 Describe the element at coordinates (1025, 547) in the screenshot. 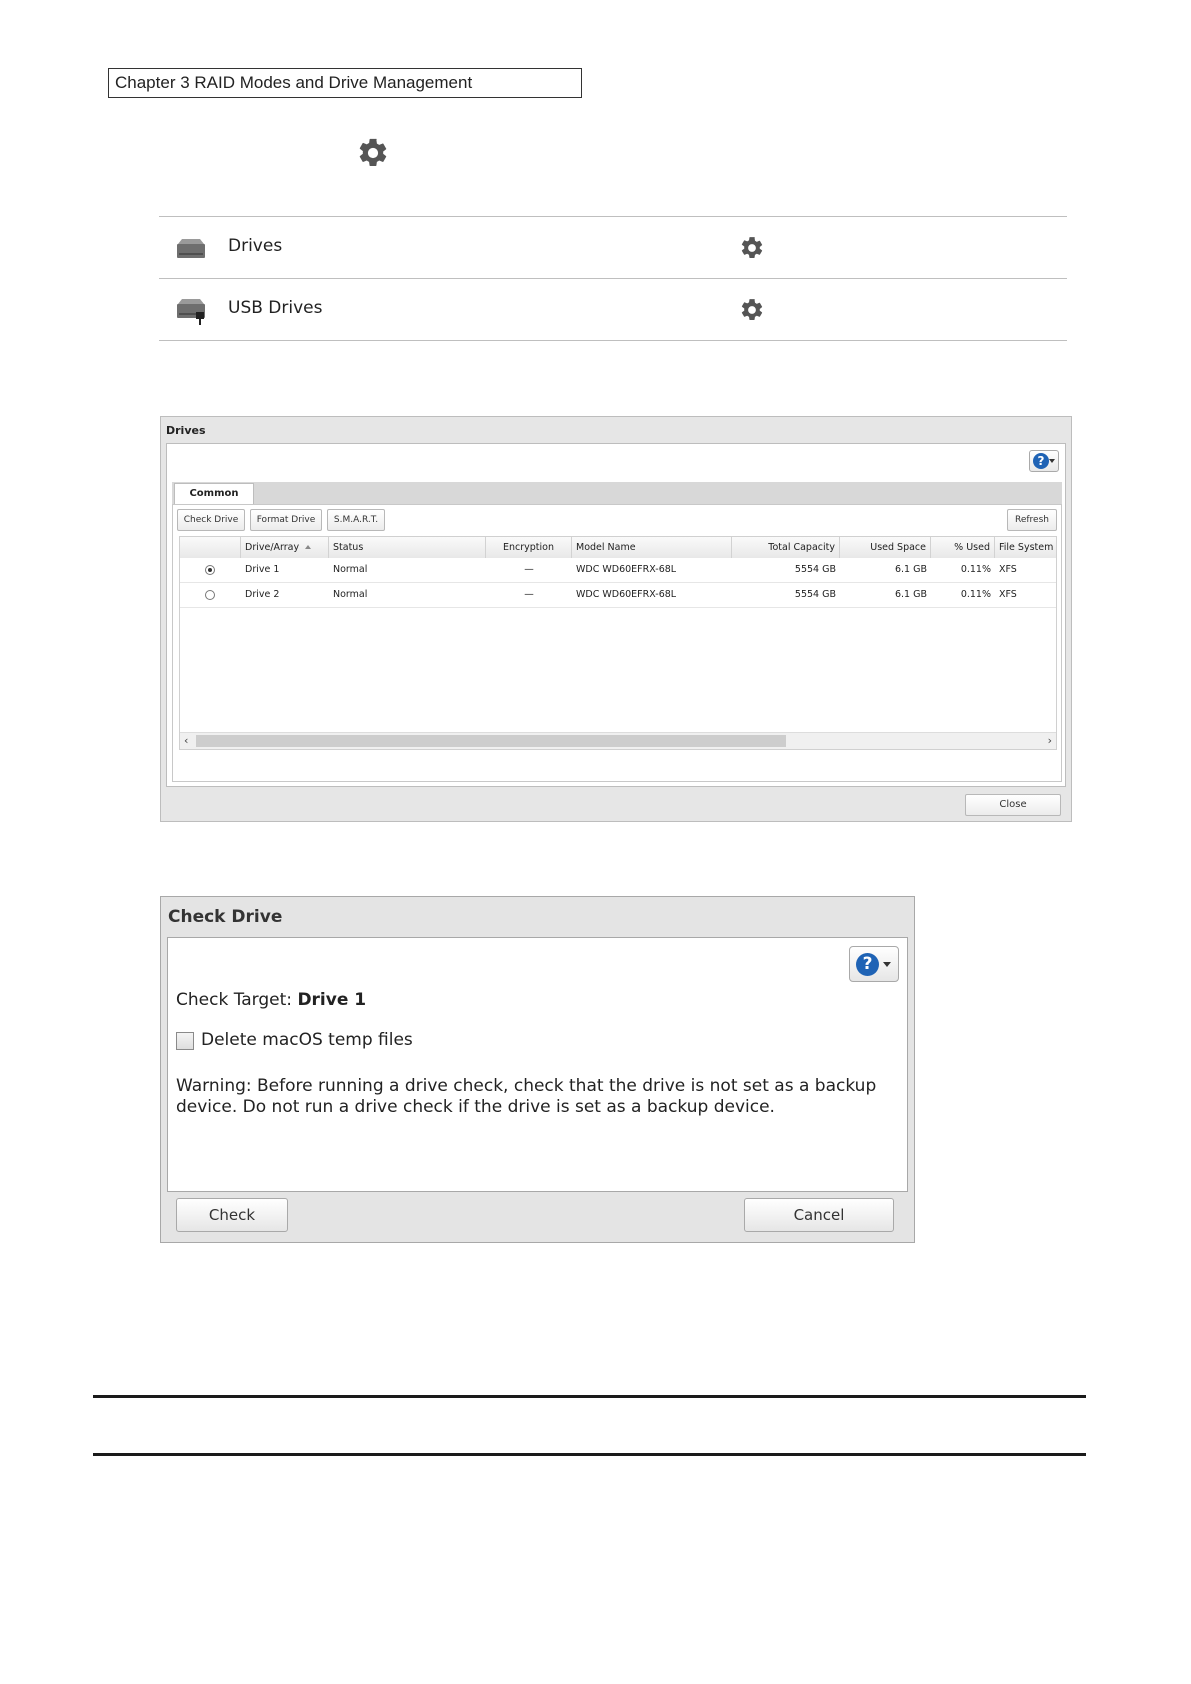

I see `column-header-file-system: File System` at that location.